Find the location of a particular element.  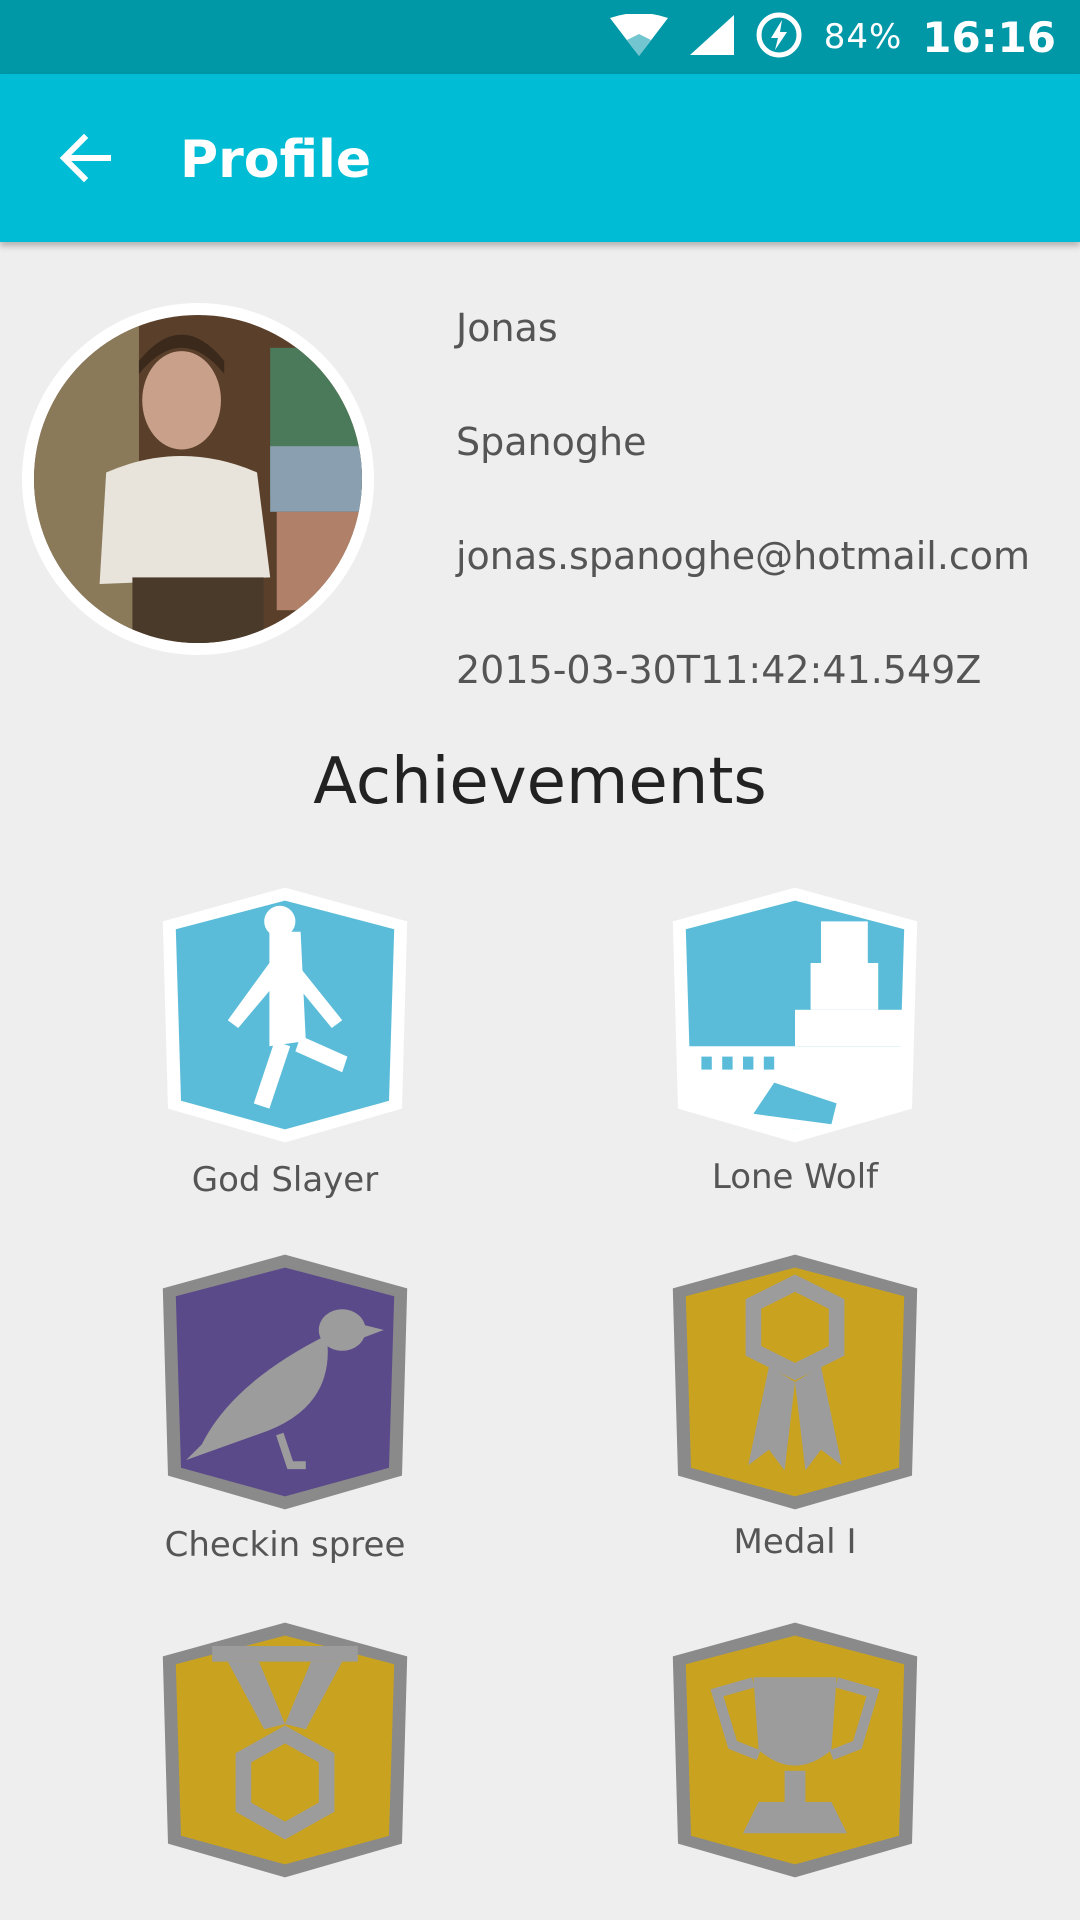

breakdancer-icon is located at coordinates (285, 1015).